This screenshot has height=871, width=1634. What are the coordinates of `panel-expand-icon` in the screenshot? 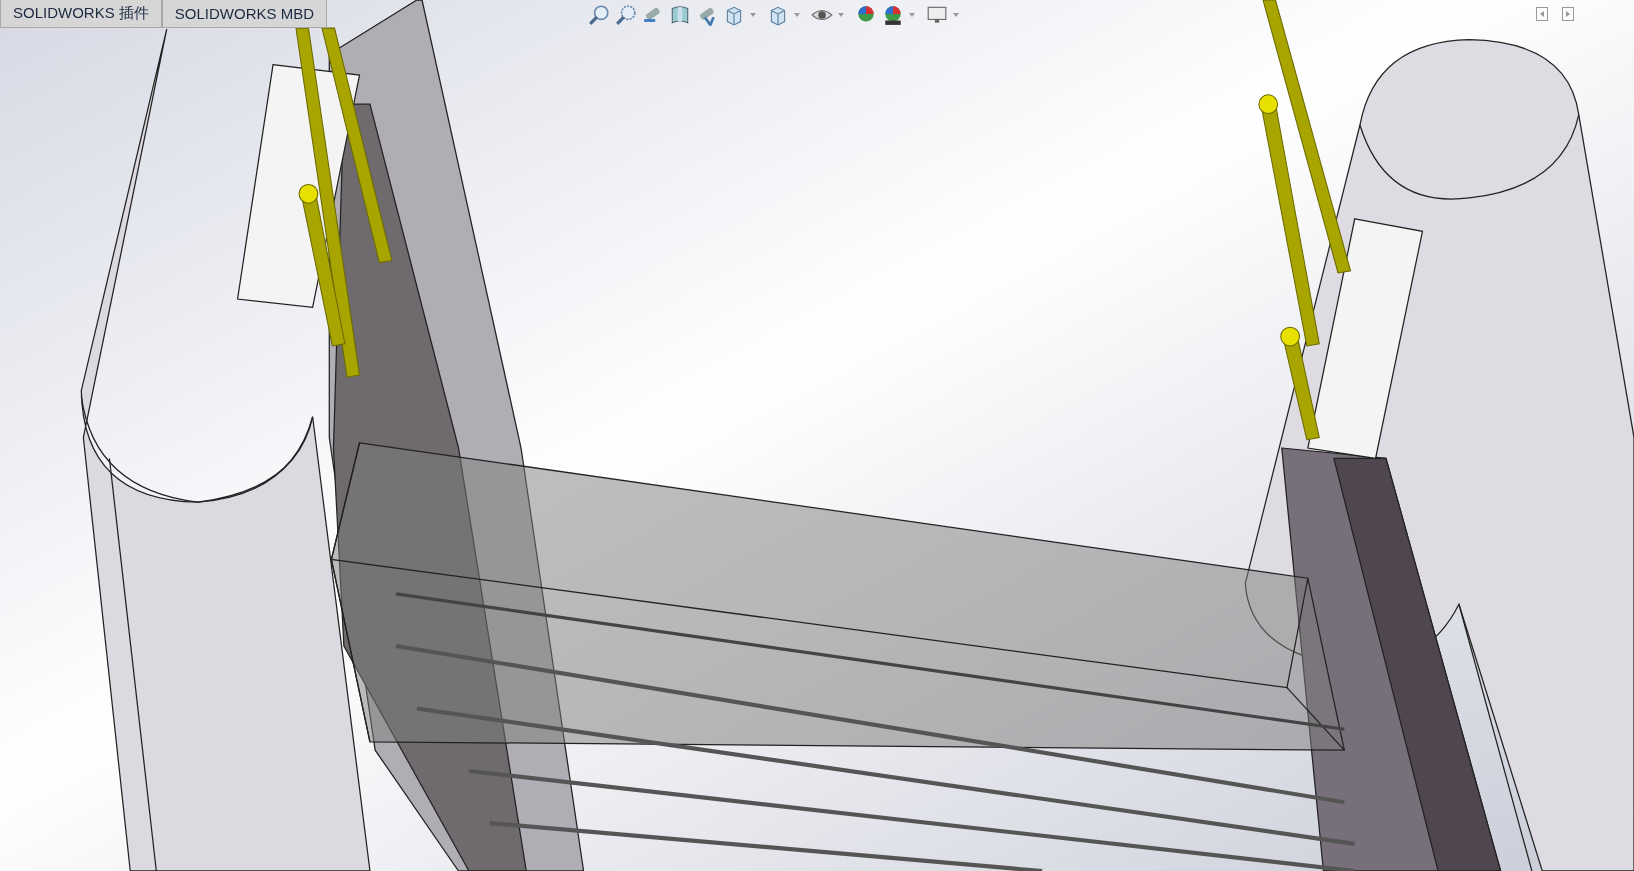 It's located at (1568, 14).